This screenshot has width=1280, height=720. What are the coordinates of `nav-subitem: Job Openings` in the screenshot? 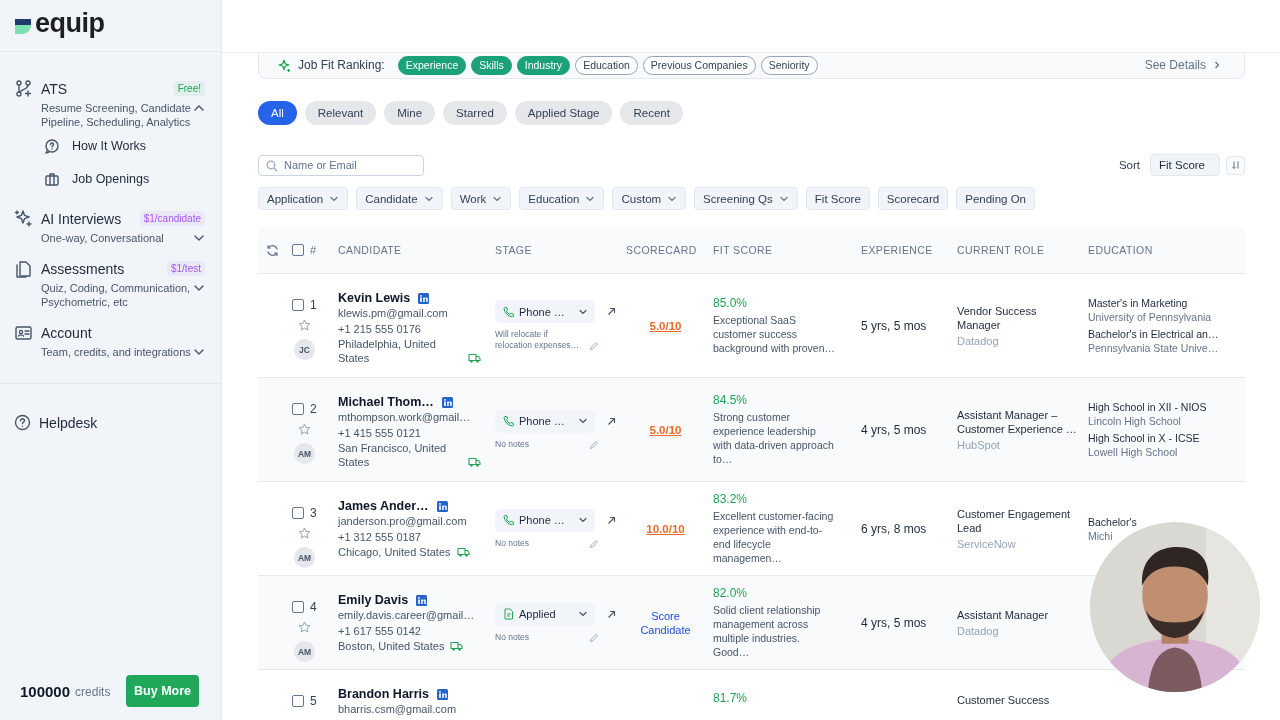 It's located at (111, 178).